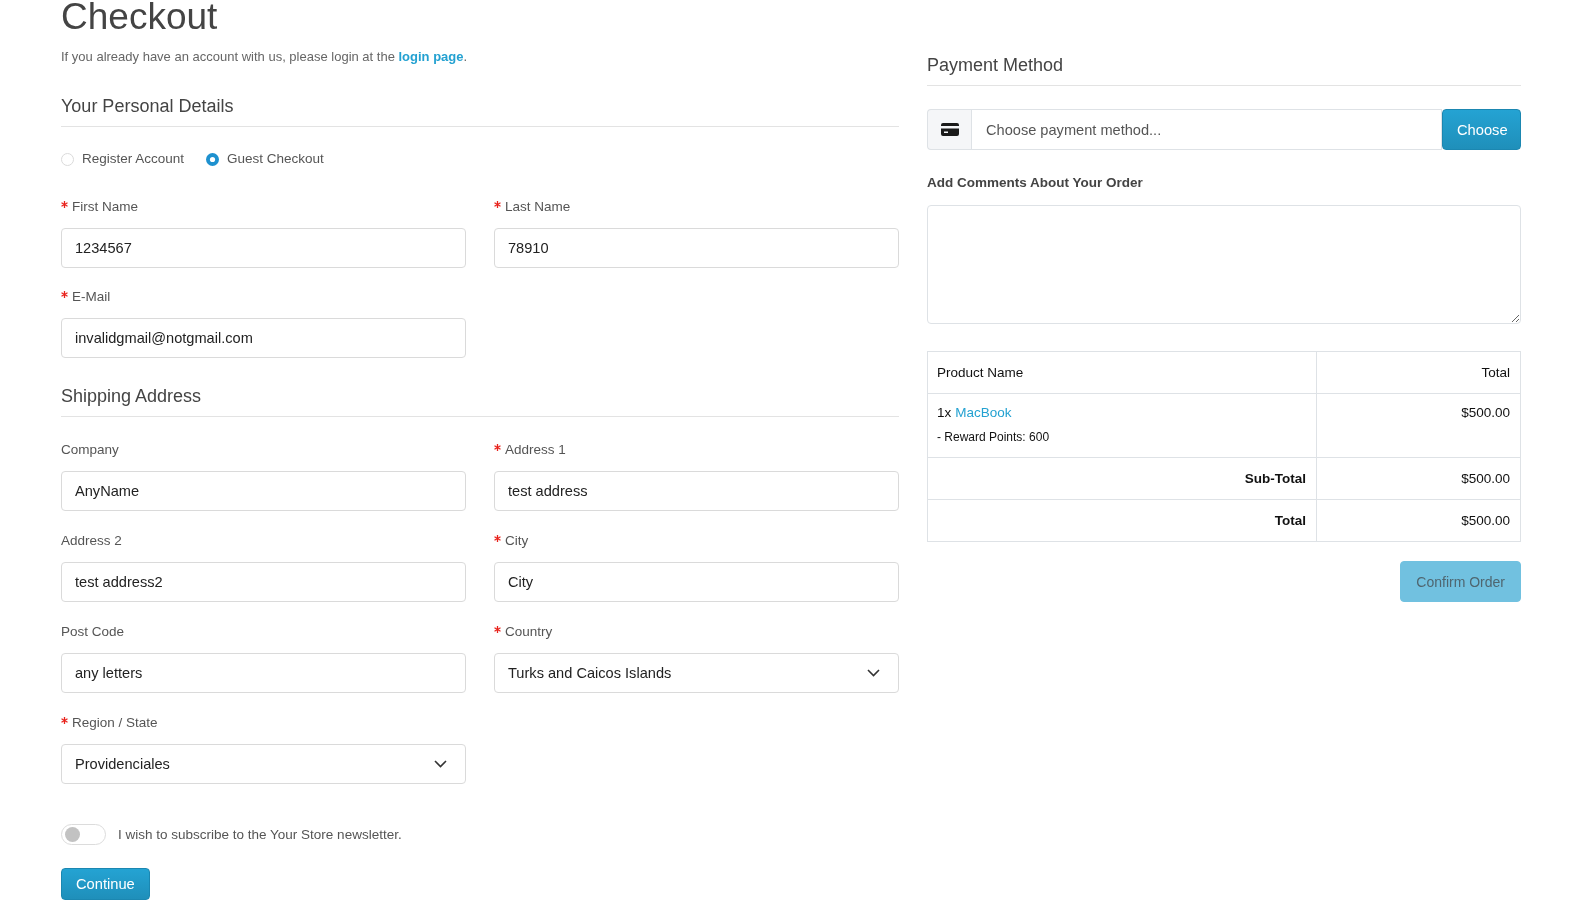 The height and width of the screenshot is (900, 1581). What do you see at coordinates (480, 400) in the screenshot?
I see `section-heading: Shipping Address` at bounding box center [480, 400].